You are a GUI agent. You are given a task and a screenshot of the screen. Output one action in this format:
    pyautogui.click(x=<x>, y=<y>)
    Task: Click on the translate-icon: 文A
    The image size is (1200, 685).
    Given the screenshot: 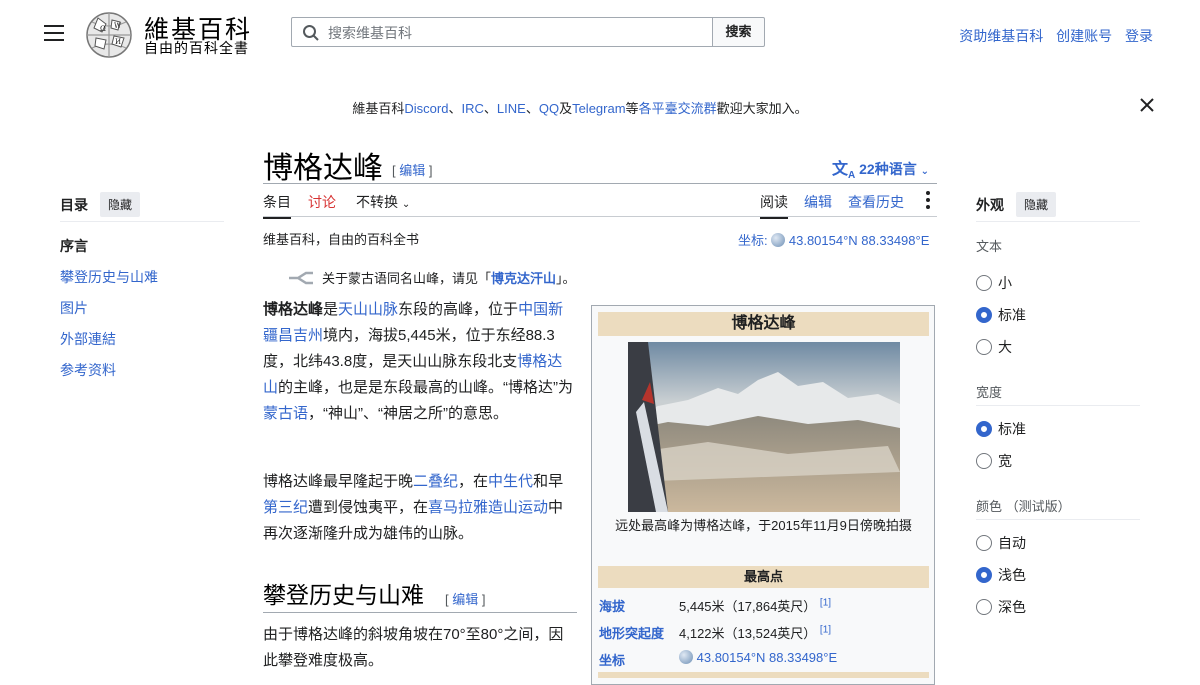 What is the action you would take?
    pyautogui.click(x=844, y=171)
    